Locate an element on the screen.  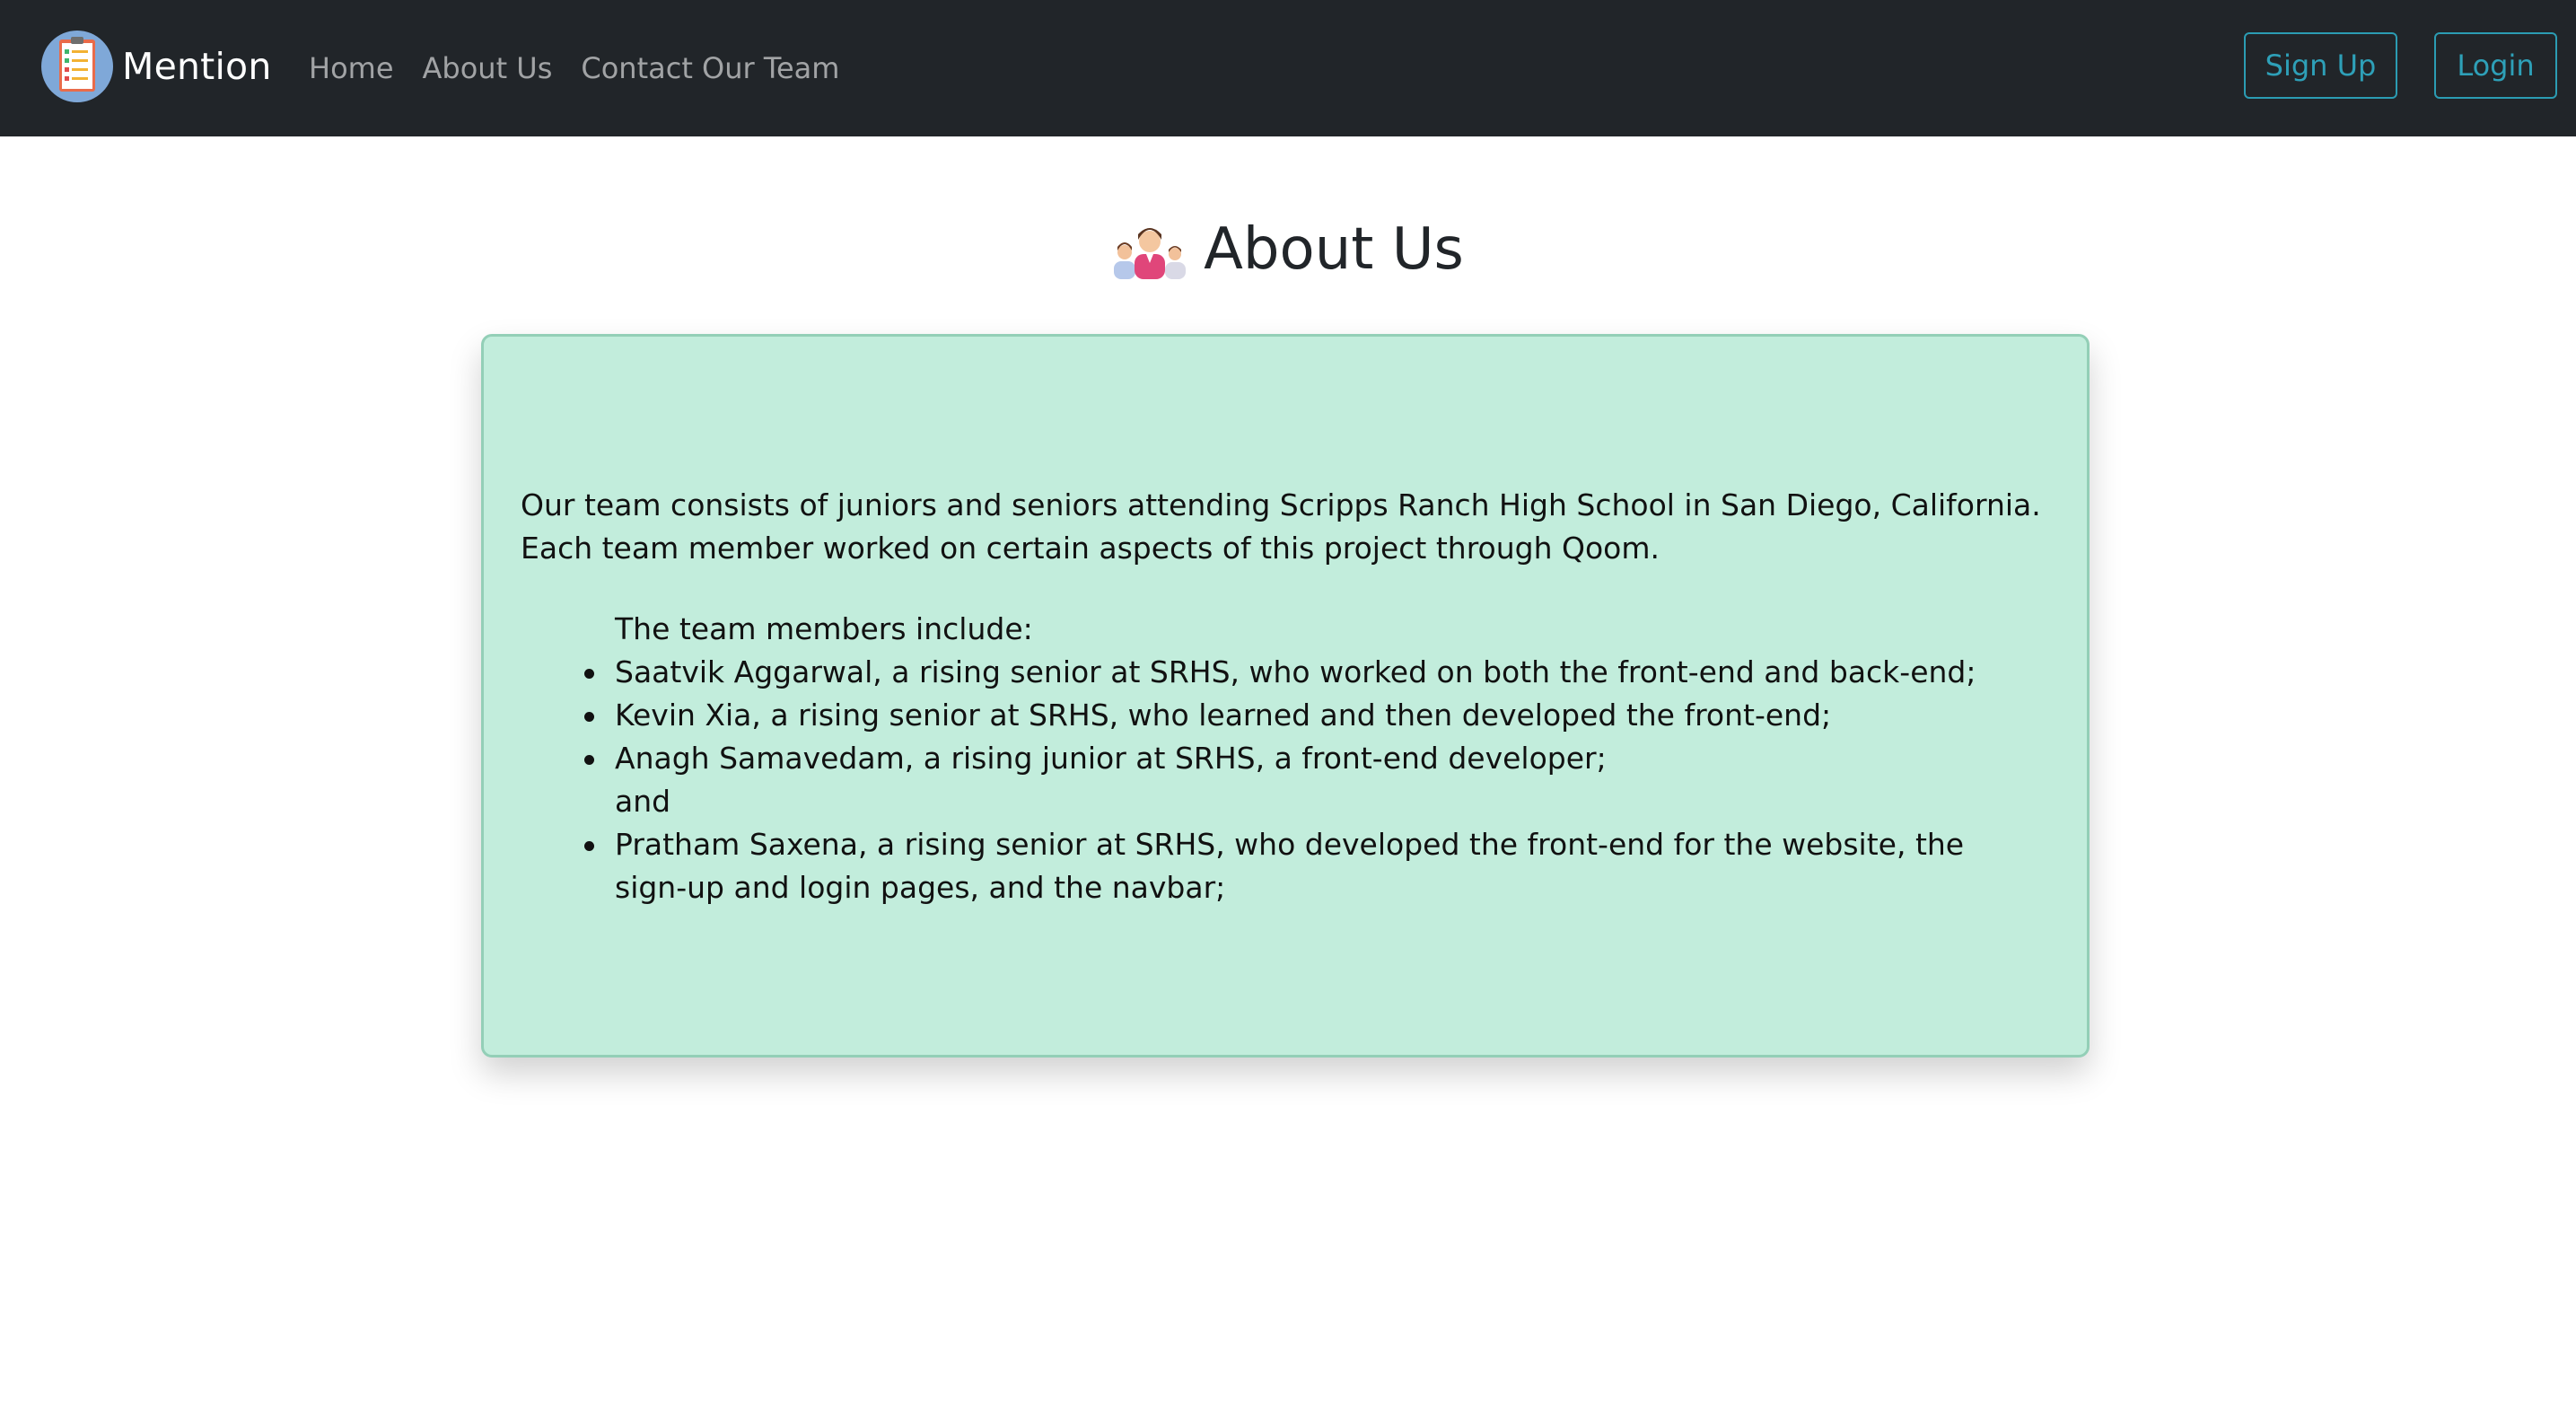
nav-link-home: Home is located at coordinates (351, 68).